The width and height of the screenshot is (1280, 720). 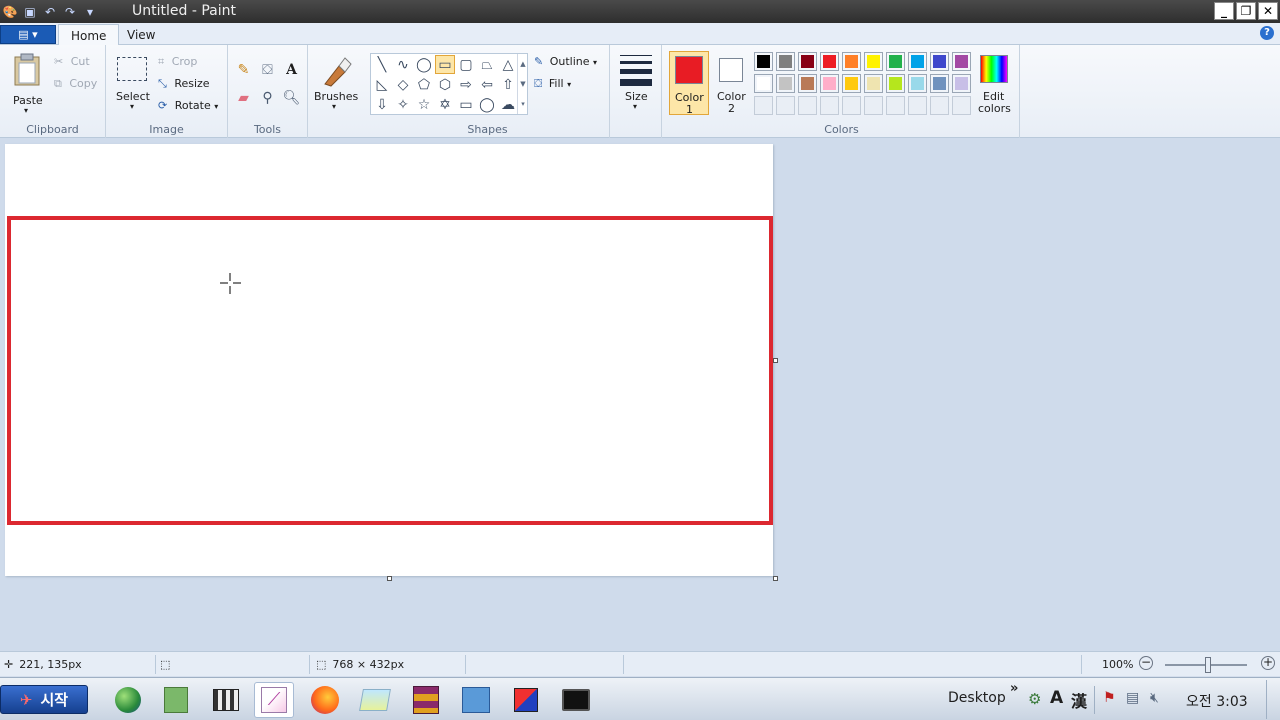 What do you see at coordinates (375, 700) in the screenshot?
I see `file-manager-icon` at bounding box center [375, 700].